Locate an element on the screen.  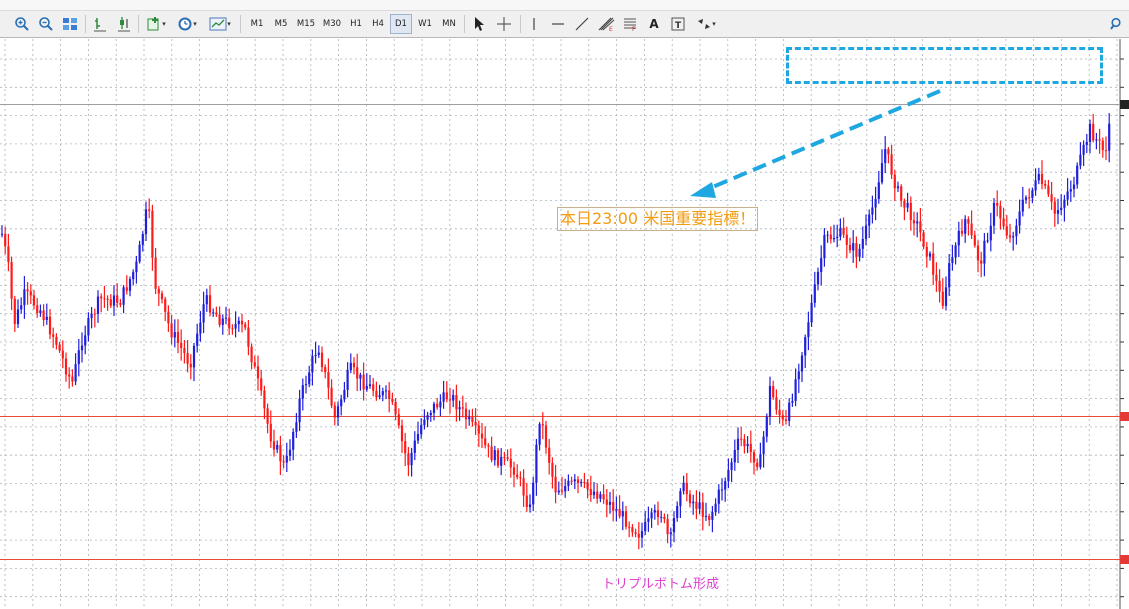
horizontal-line-icon is located at coordinates (558, 24).